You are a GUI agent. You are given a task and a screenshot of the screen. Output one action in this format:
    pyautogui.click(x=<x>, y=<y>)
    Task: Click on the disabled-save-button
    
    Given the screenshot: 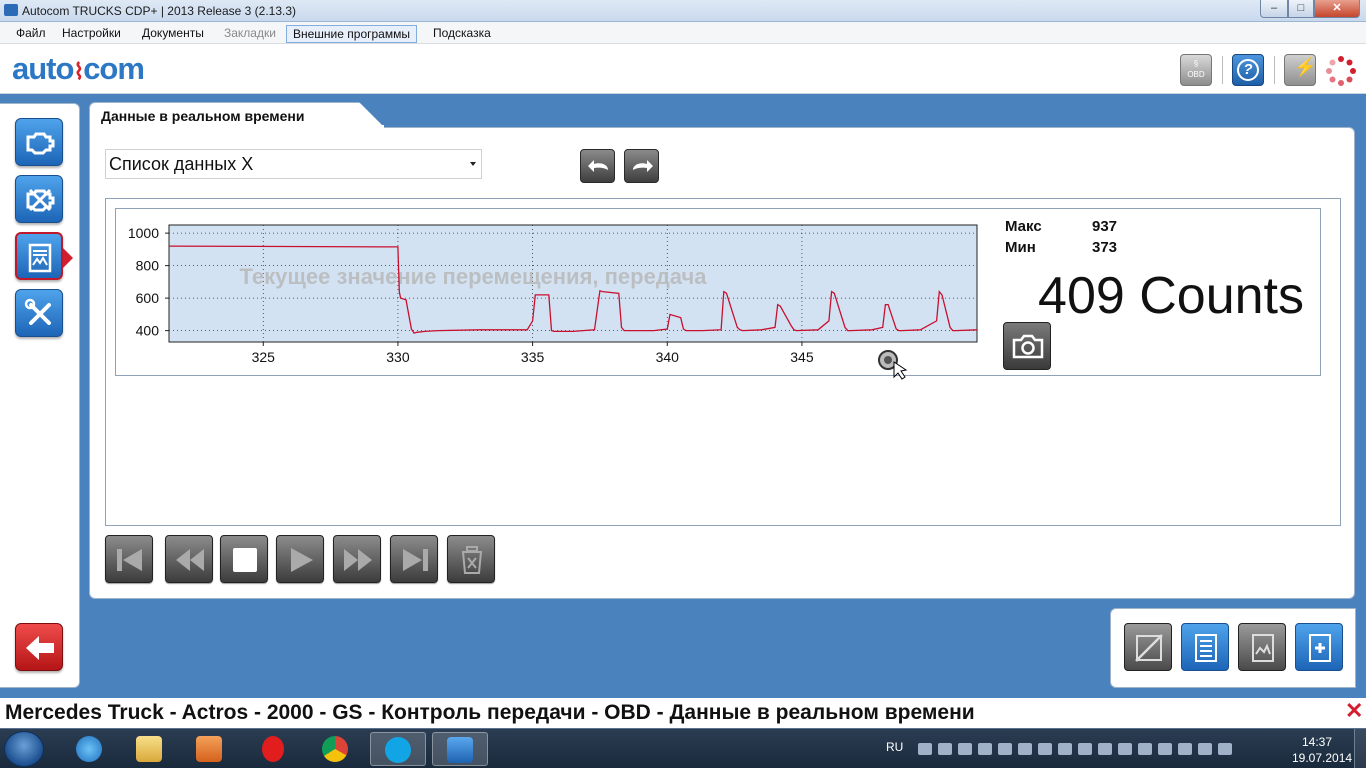 What is the action you would take?
    pyautogui.click(x=1148, y=647)
    